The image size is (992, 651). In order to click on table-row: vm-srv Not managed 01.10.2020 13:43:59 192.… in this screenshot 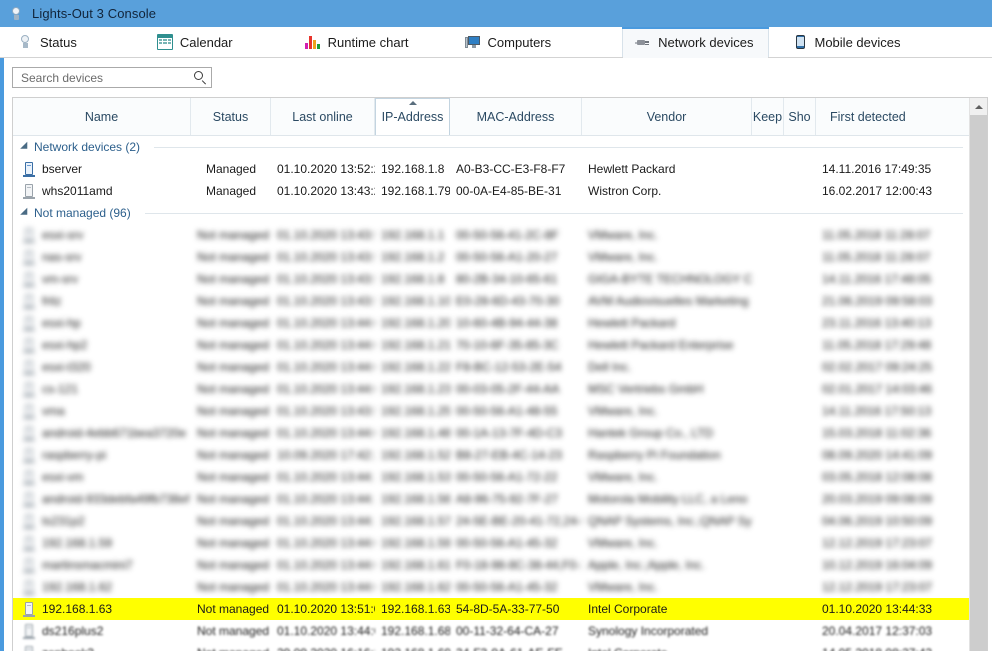, I will do `click(491, 279)`.